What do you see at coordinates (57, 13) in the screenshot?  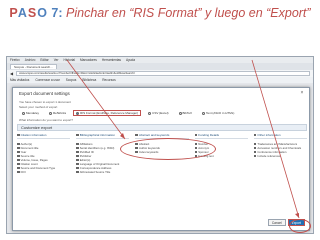 I see `step-number: 7:` at bounding box center [57, 13].